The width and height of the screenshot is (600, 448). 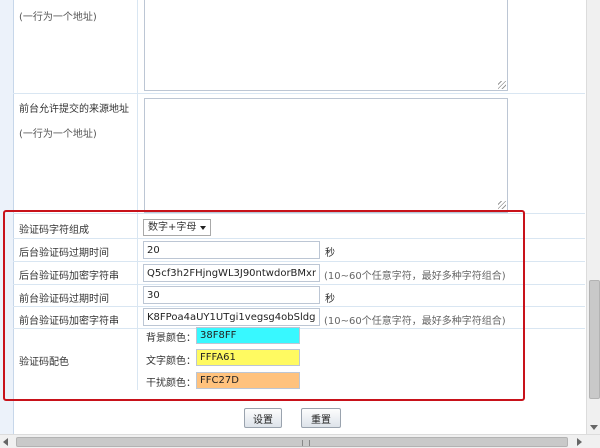 What do you see at coordinates (171, 361) in the screenshot?
I see `text-color-label: 文字颜色：` at bounding box center [171, 361].